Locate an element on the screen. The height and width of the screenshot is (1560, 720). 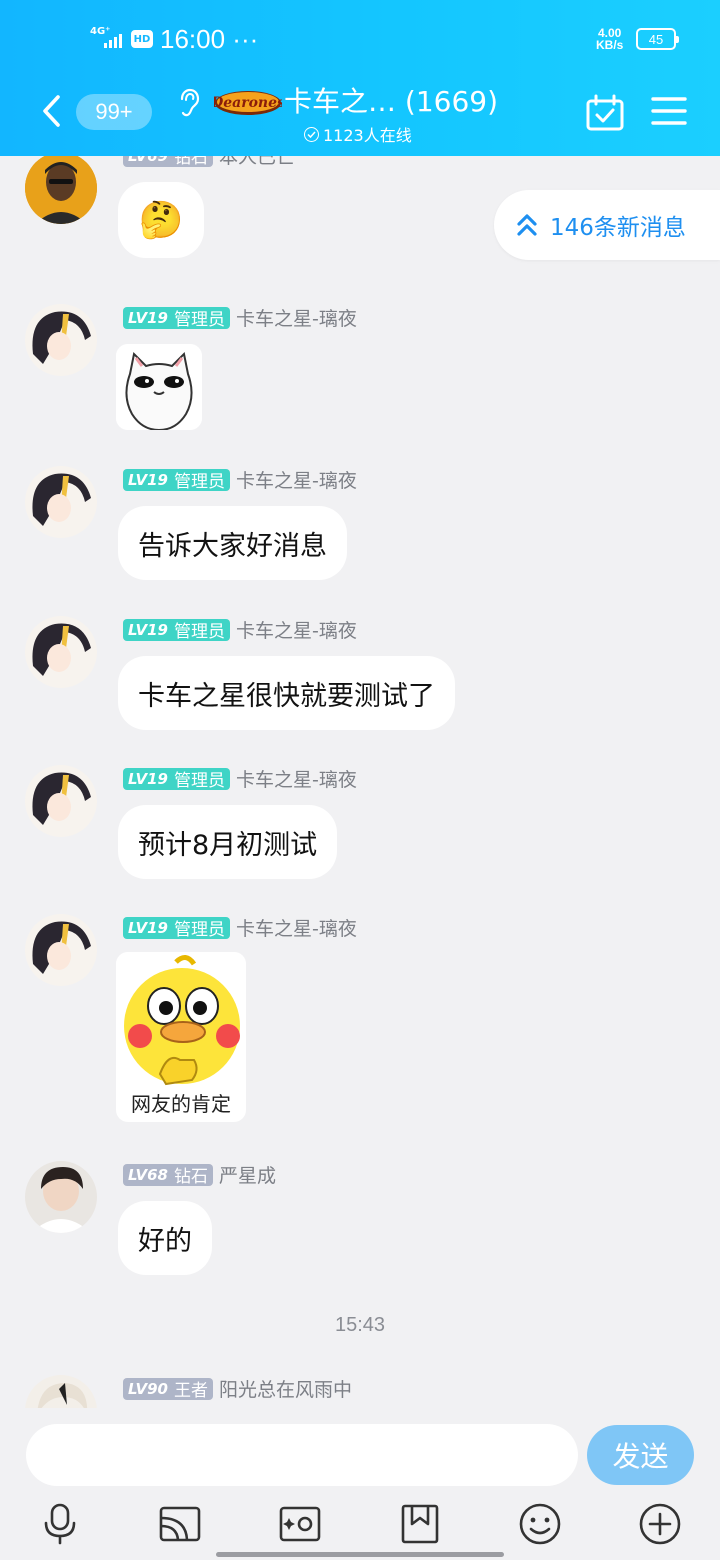
input-bar: 发送 is located at coordinates (360, 1484).